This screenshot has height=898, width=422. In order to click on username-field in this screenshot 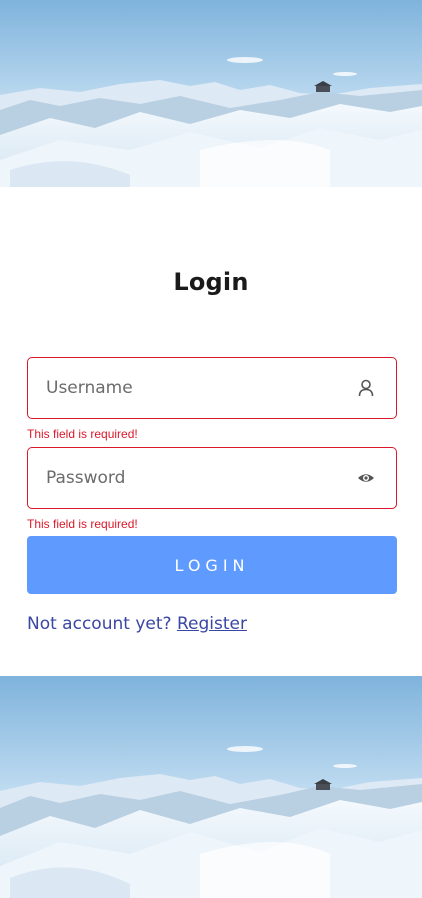, I will do `click(212, 388)`.